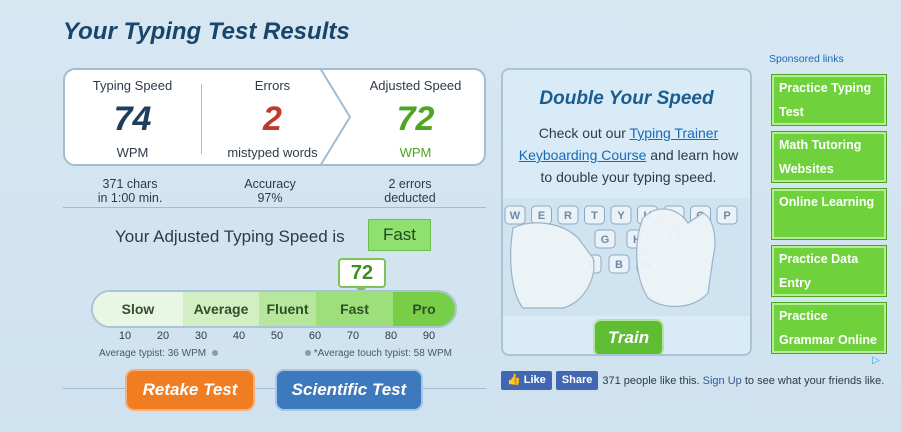  Describe the element at coordinates (221, 309) in the screenshot. I see `scale-segment-average: Average` at that location.